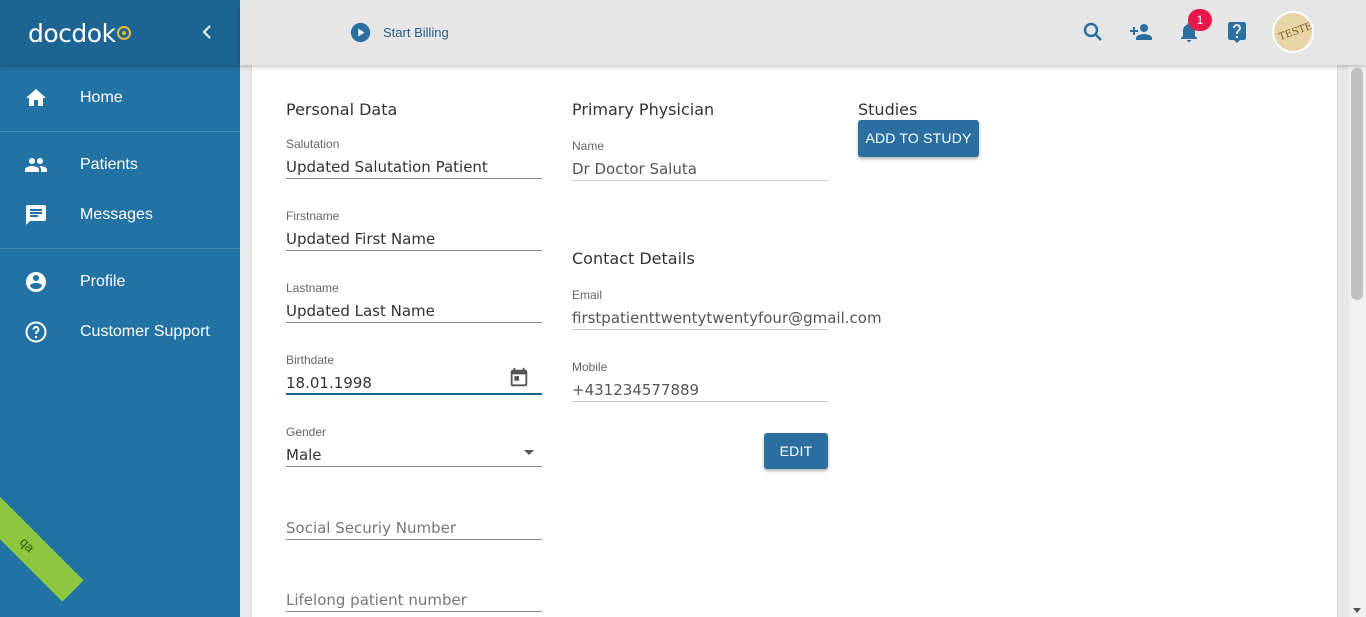 The width and height of the screenshot is (1366, 617). I want to click on lastname-label: Lastname, so click(312, 288).